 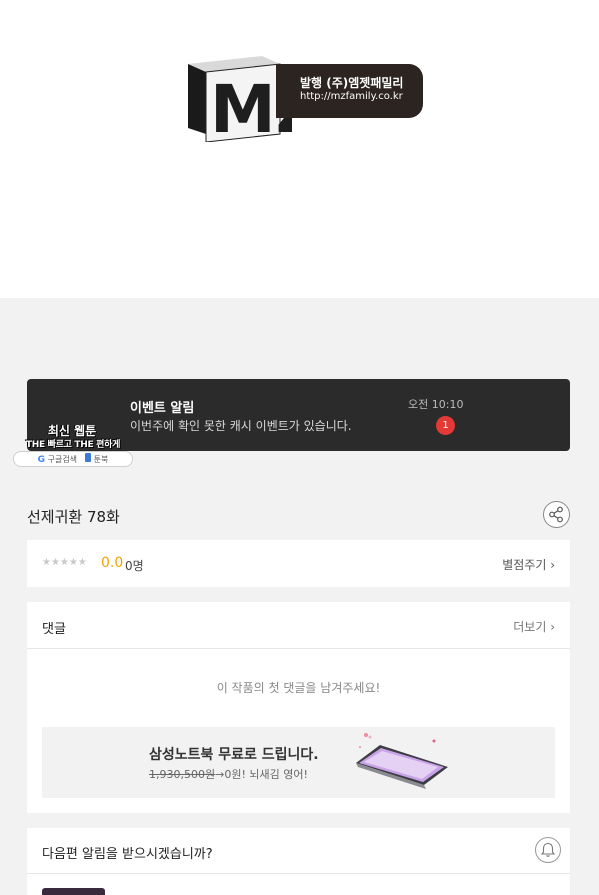 What do you see at coordinates (64, 562) in the screenshot?
I see `rating-stars-icon: ★★★★★` at bounding box center [64, 562].